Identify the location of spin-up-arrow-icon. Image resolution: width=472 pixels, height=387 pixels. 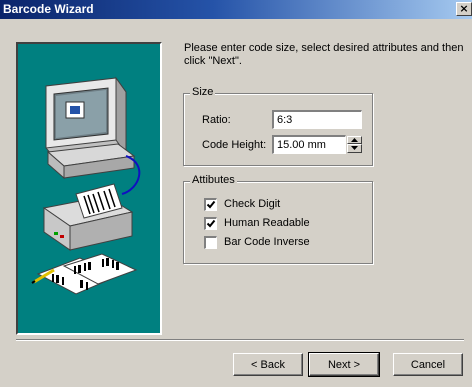
(354, 140).